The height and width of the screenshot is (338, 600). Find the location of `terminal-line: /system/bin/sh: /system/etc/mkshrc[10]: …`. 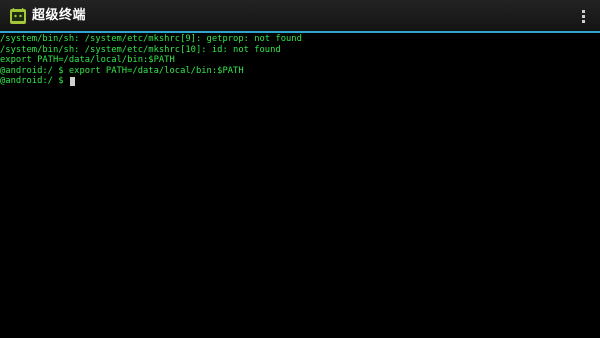

terminal-line: /system/bin/sh: /system/etc/mkshrc[10]: … is located at coordinates (140, 49).